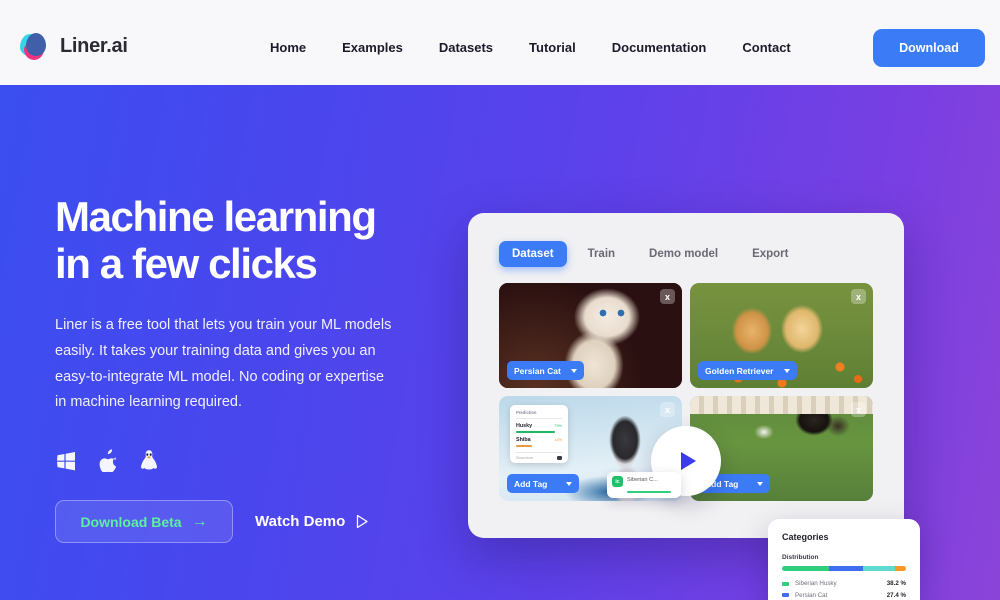 The width and height of the screenshot is (1000, 600). I want to click on download-beta-button: Download Beta →, so click(144, 522).